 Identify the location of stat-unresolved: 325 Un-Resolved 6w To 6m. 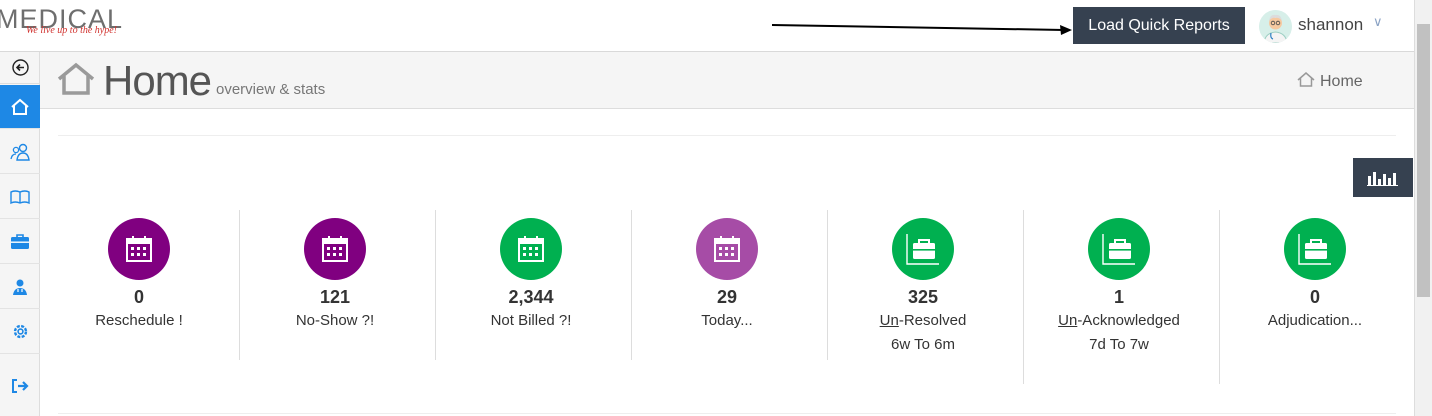
(926, 297).